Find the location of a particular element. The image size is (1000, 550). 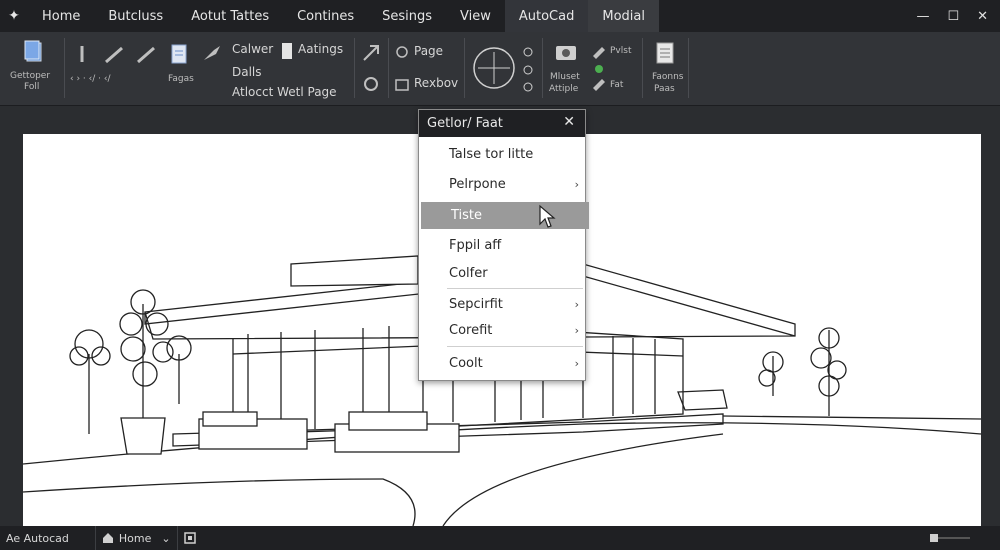

ribbon-group-arrows is located at coordinates (371, 69).